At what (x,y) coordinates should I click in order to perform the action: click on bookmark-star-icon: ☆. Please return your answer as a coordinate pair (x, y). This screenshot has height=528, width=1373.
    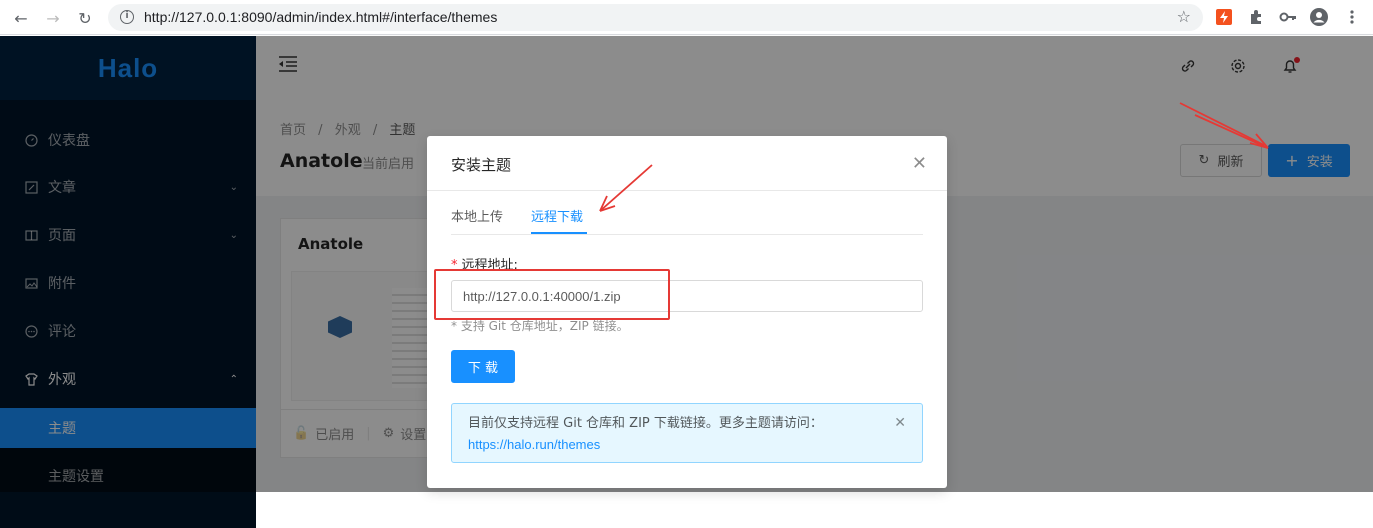
    Looking at the image, I should click on (1184, 16).